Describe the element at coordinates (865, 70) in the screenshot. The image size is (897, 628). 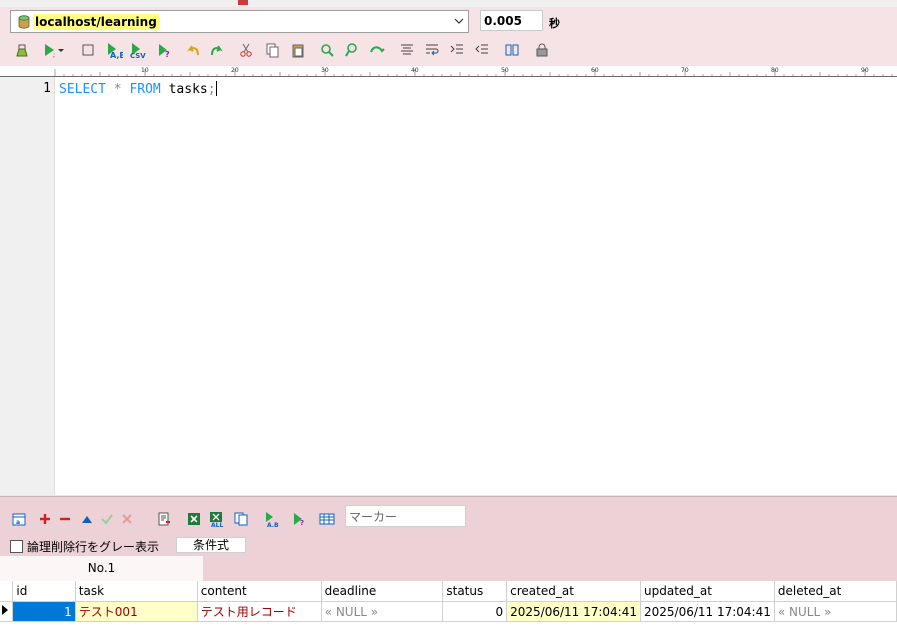
I see `ruler-label: 90` at that location.